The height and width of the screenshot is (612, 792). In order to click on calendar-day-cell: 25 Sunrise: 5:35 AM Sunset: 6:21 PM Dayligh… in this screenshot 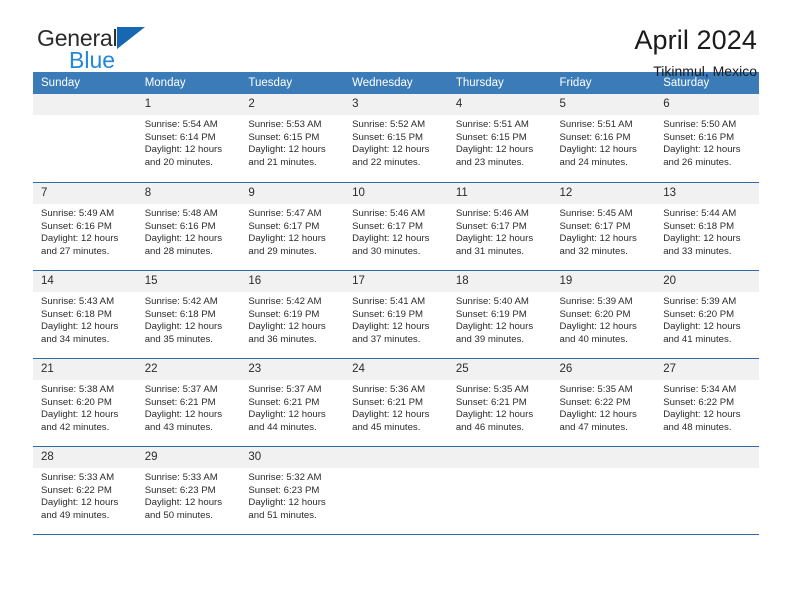, I will do `click(499, 402)`.